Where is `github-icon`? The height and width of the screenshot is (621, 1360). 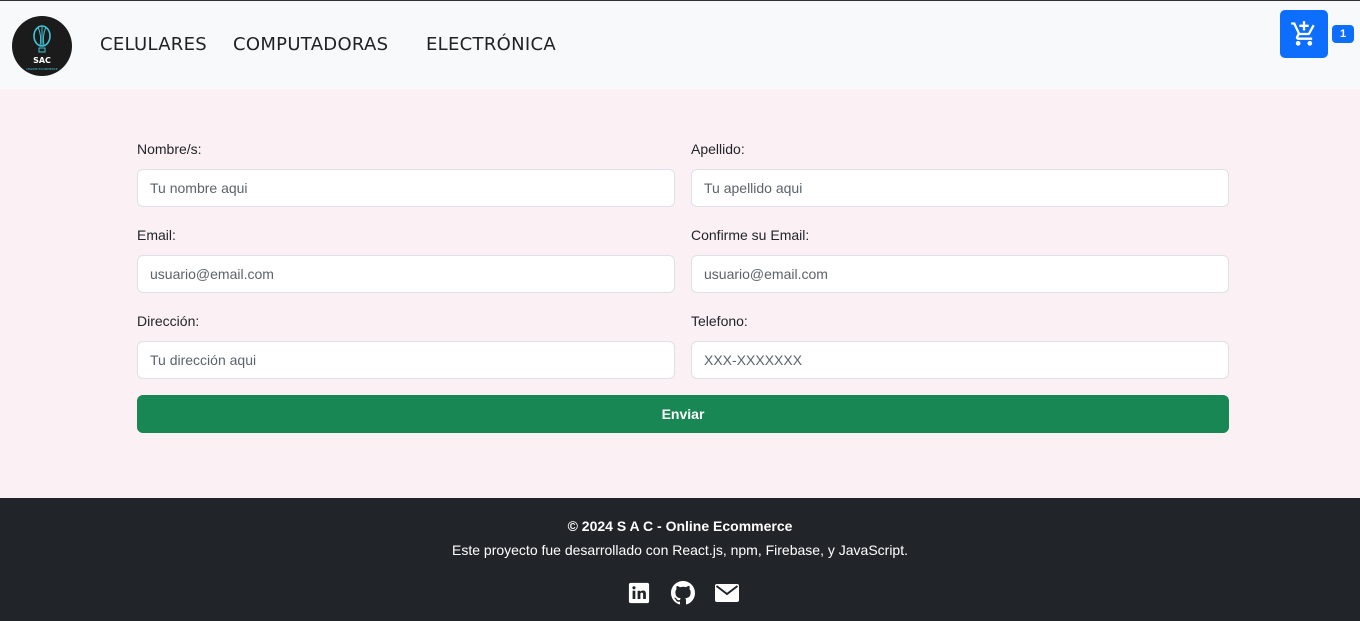 github-icon is located at coordinates (683, 593).